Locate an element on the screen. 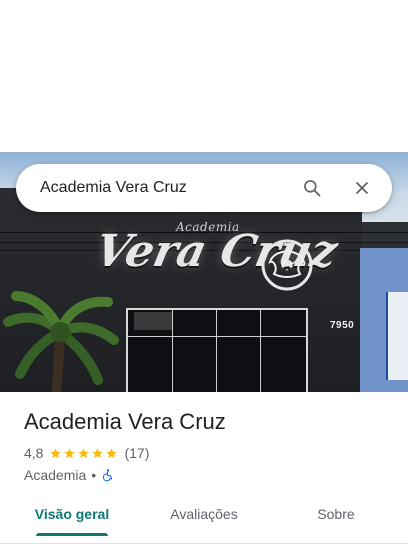 Image resolution: width=408 pixels, height=544 pixels. review-count: (17) is located at coordinates (136, 453).